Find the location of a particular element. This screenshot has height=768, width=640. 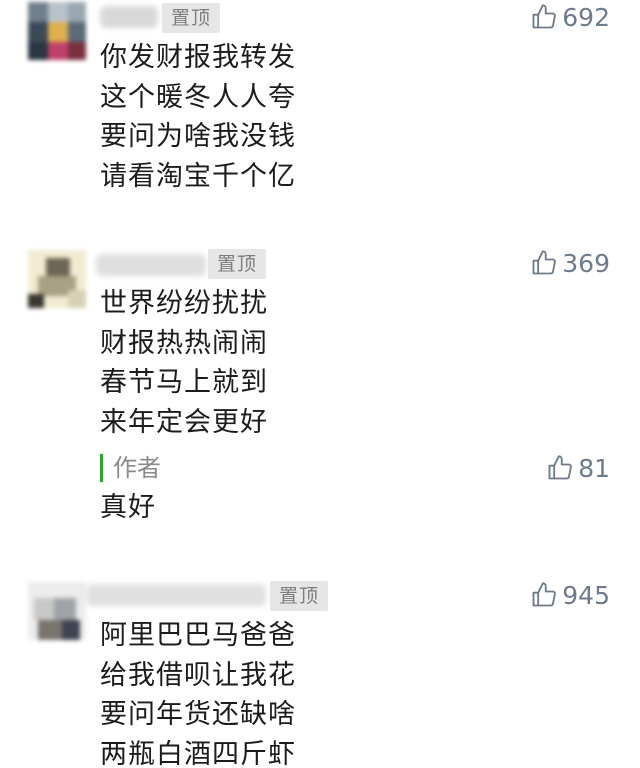

like-button: 945 is located at coordinates (570, 595).